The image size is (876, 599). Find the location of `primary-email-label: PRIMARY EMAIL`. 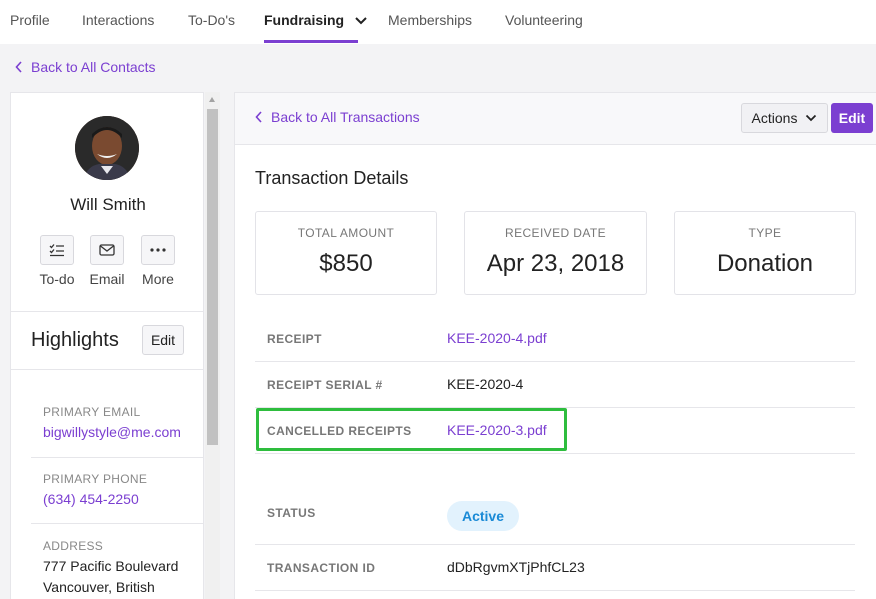

primary-email-label: PRIMARY EMAIL is located at coordinates (92, 412).